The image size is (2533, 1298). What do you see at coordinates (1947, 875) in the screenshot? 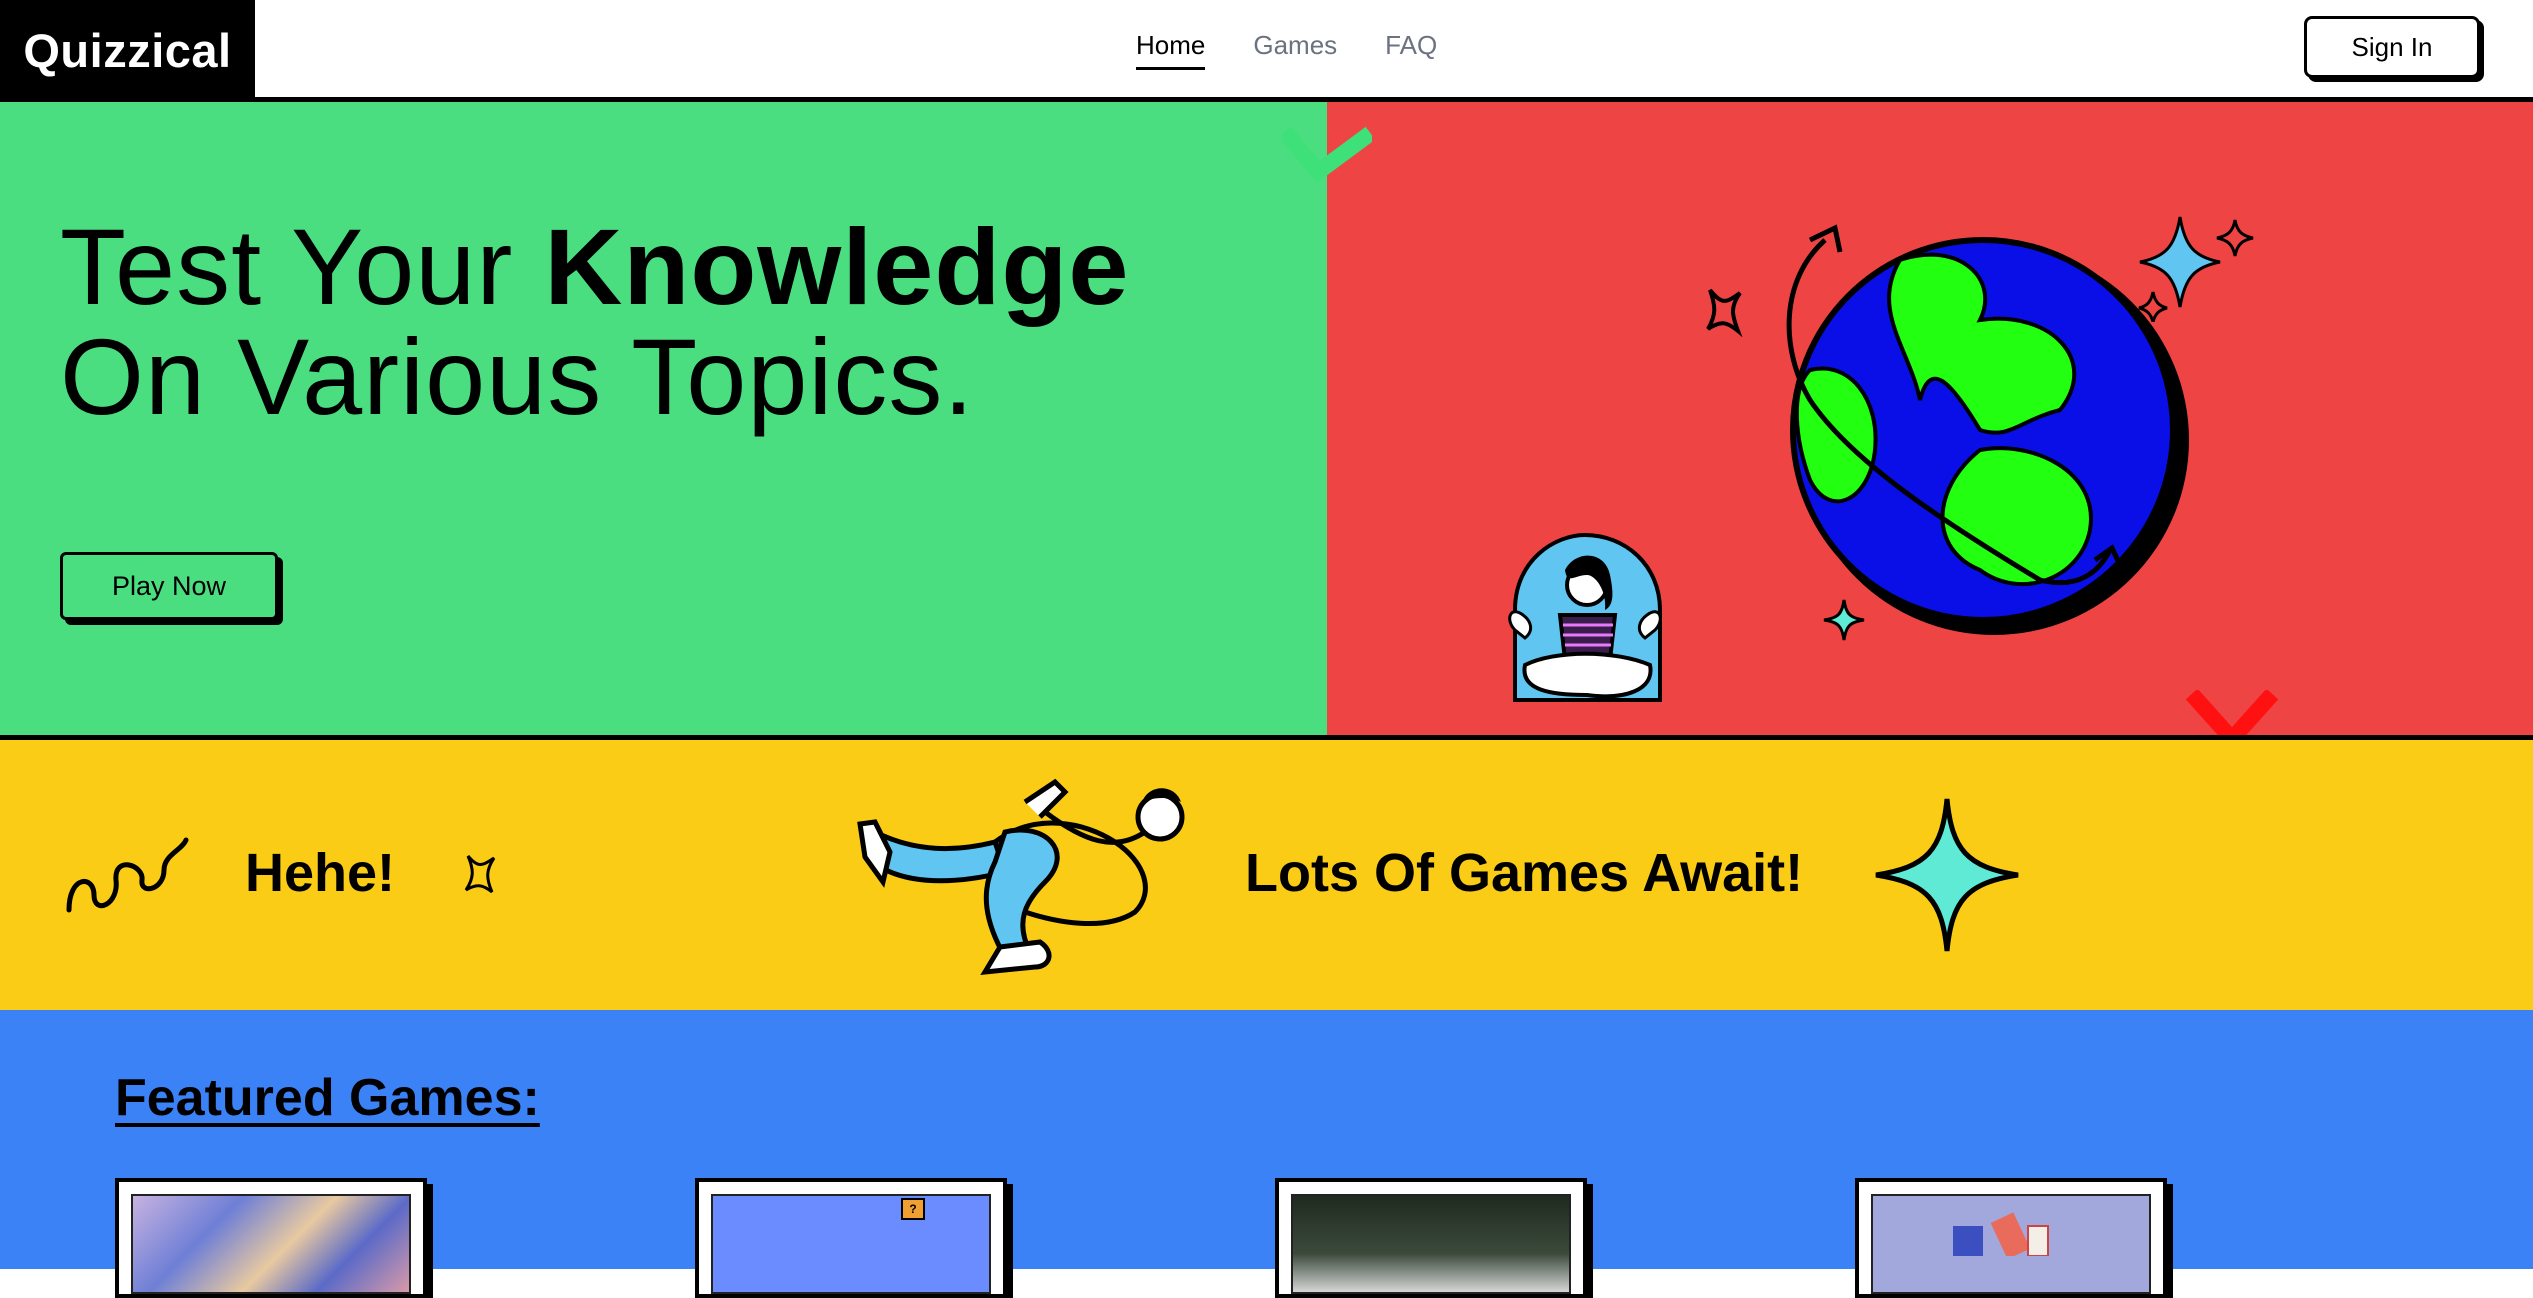
I see `sparkle-large-icon` at bounding box center [1947, 875].